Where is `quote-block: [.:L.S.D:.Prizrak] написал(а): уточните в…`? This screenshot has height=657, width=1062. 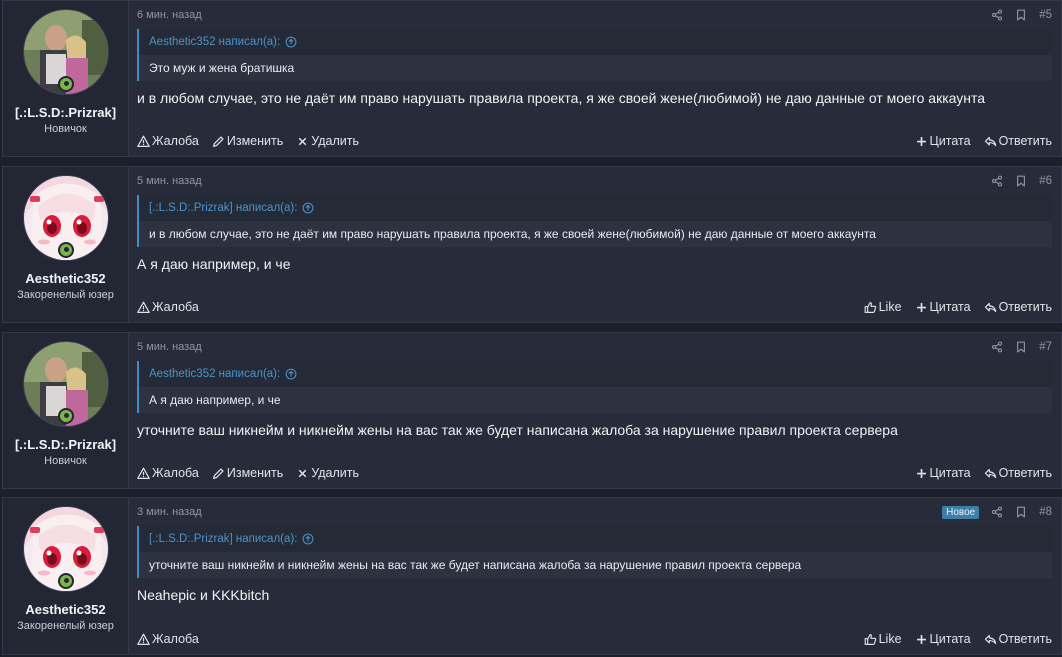 quote-block: [.:L.S.D:.Prizrak] написал(а): уточните в… is located at coordinates (594, 552).